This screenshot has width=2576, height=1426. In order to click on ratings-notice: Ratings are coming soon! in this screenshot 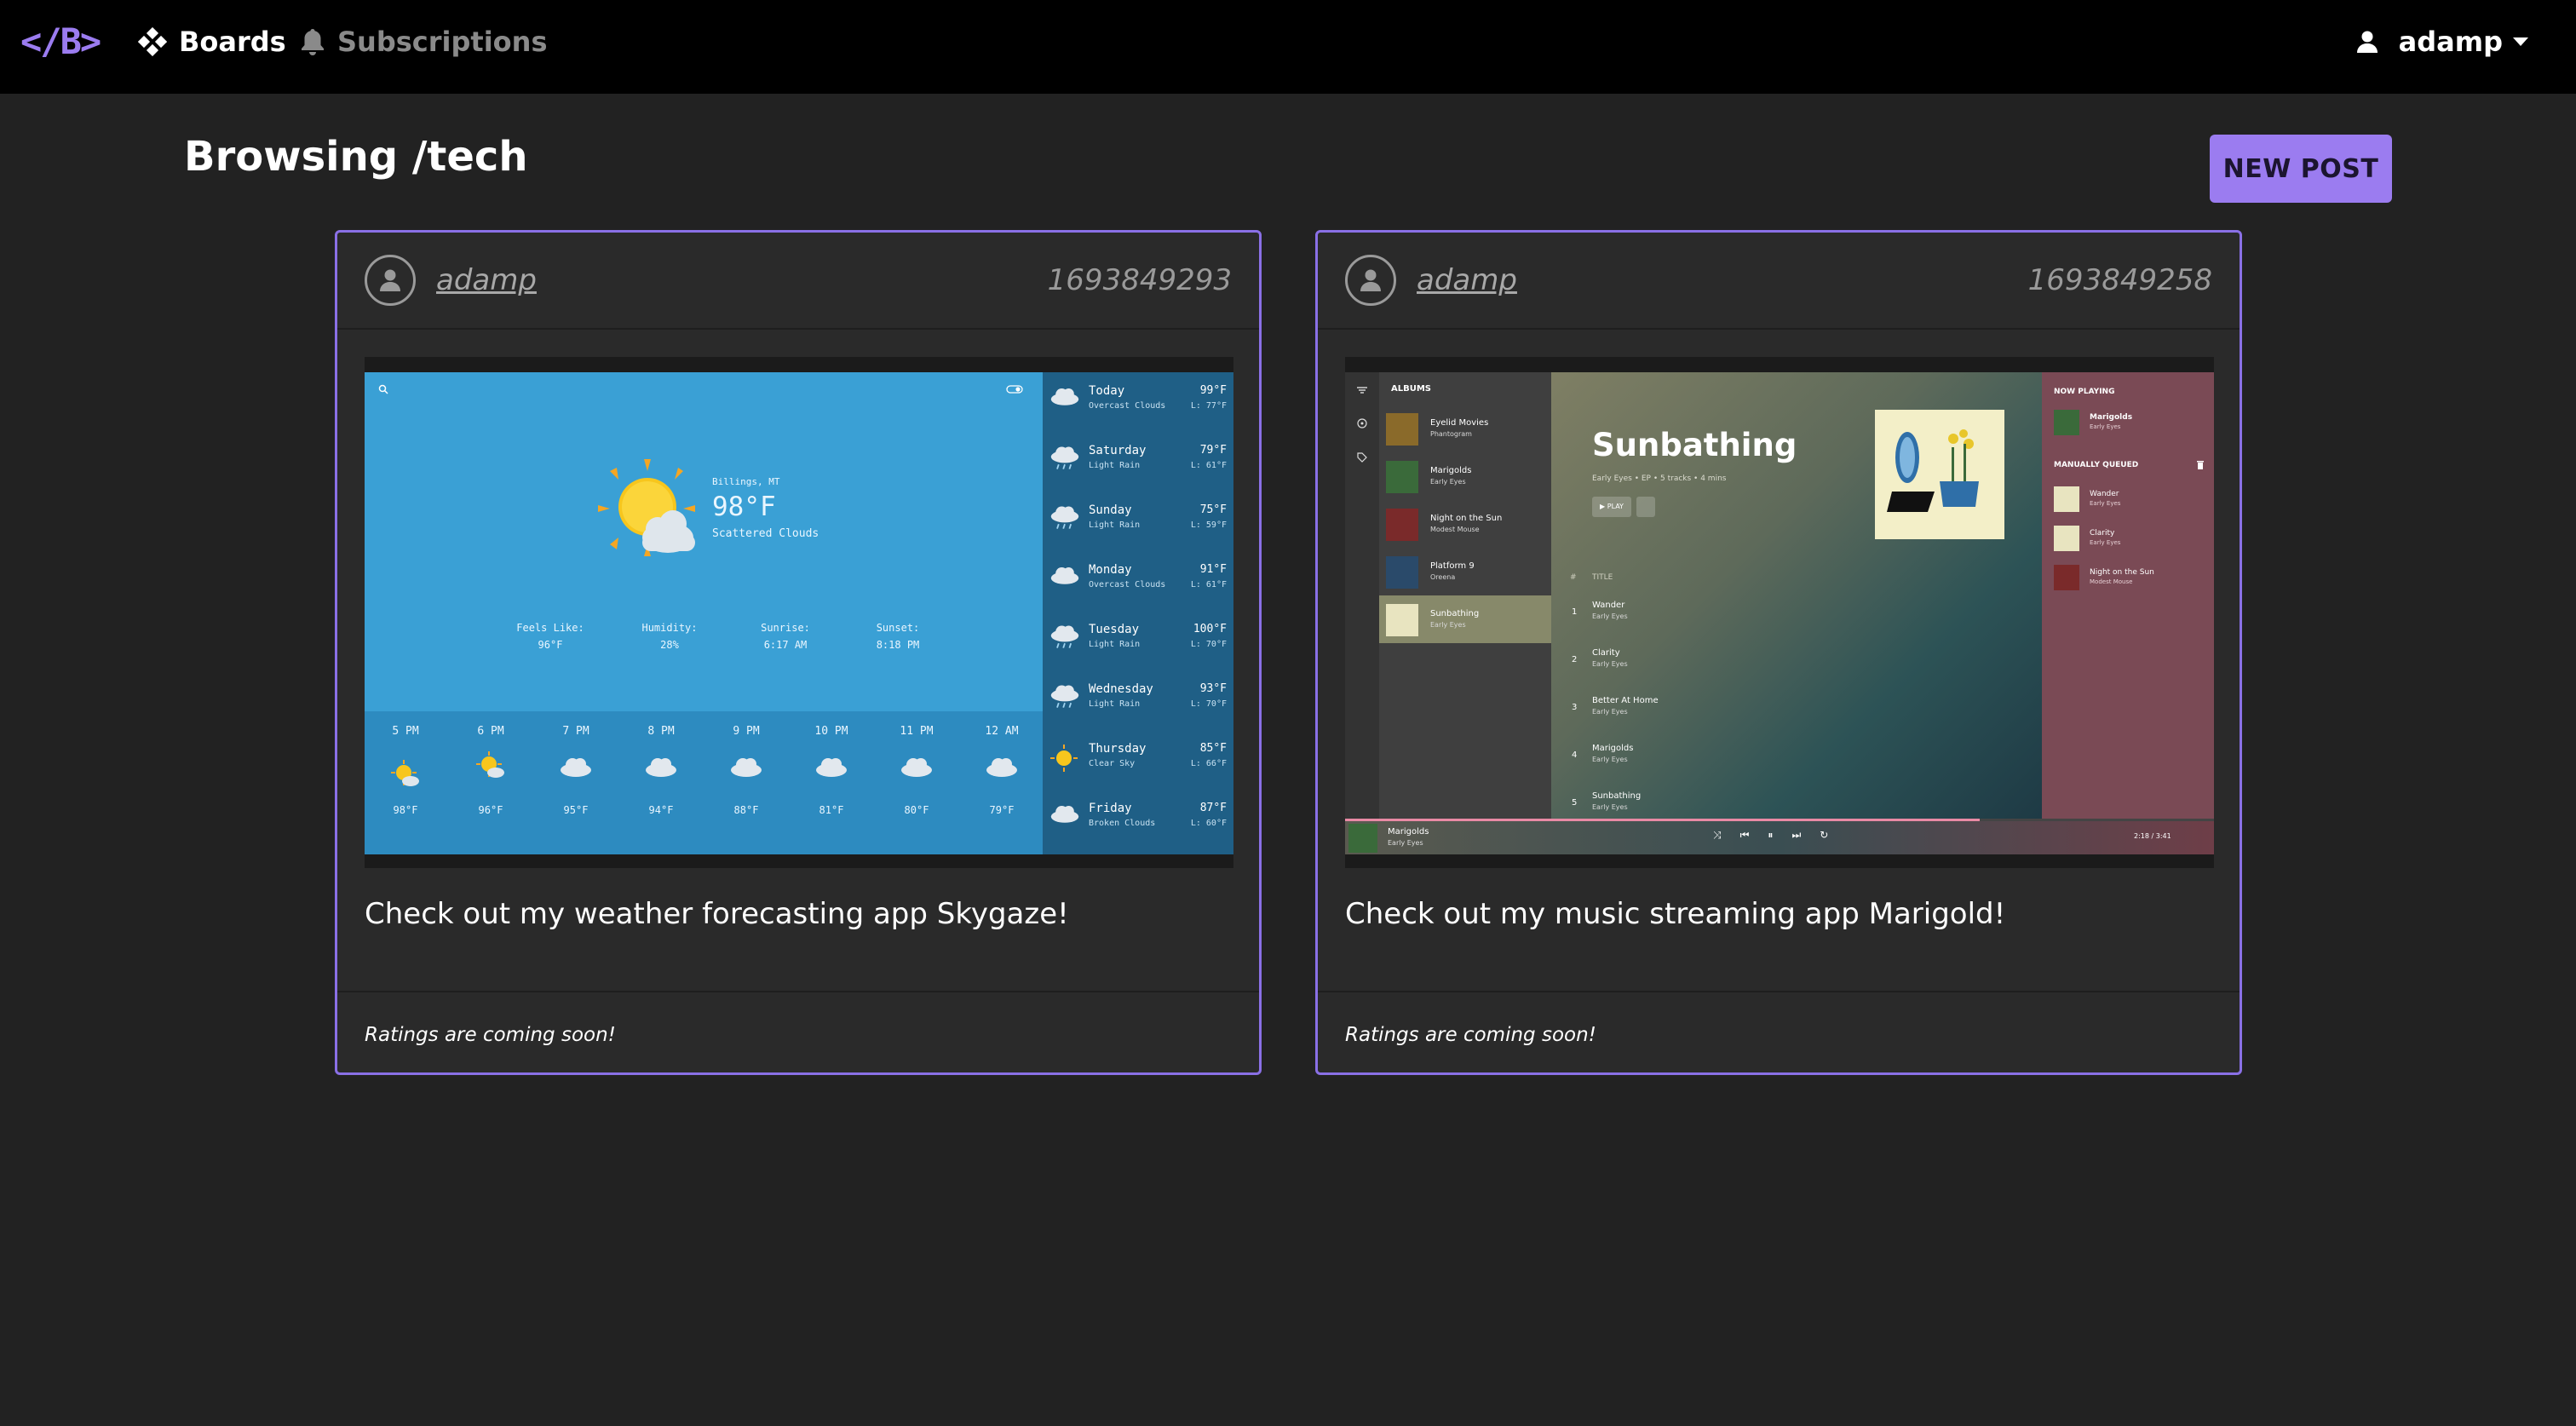, I will do `click(491, 1035)`.